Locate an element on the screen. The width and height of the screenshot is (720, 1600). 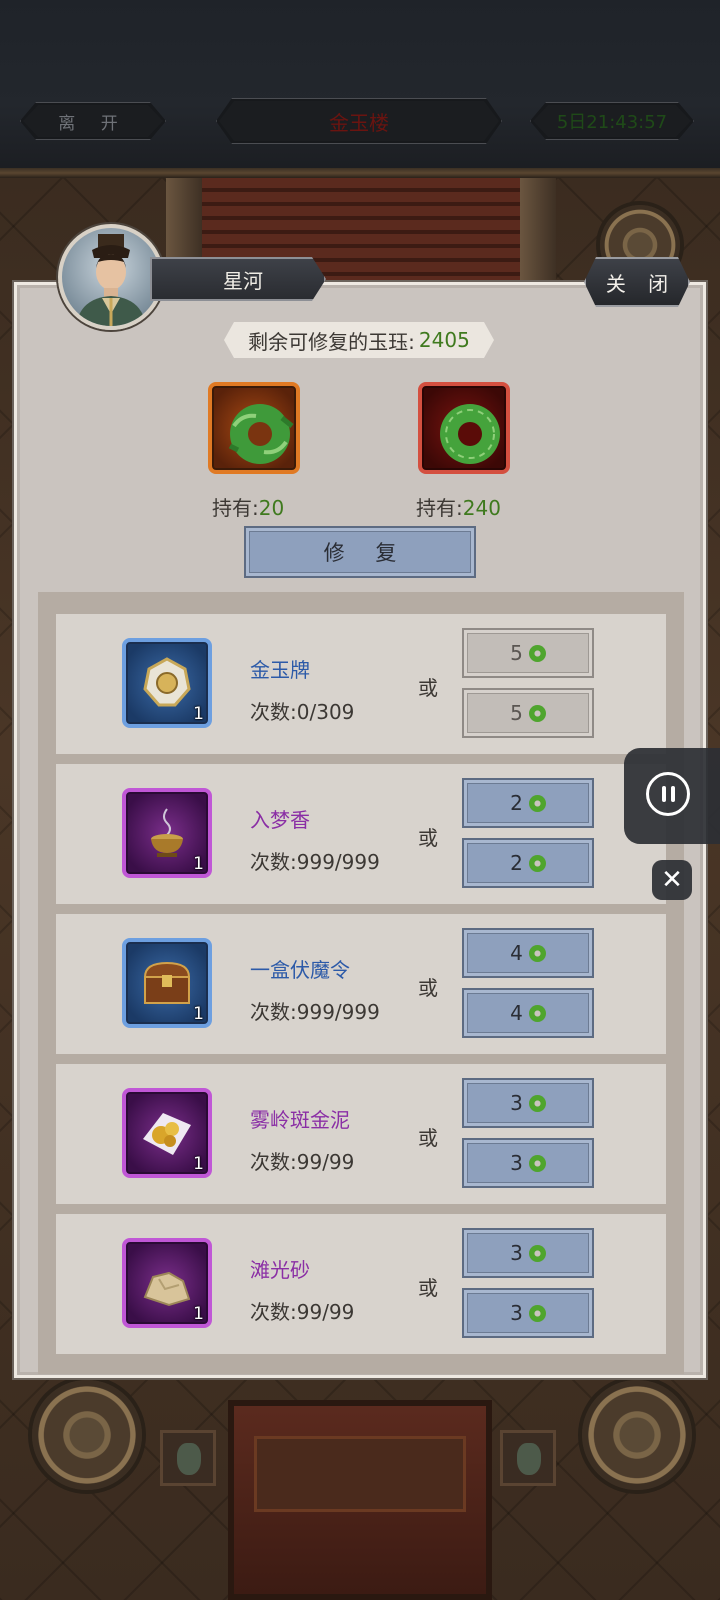
close-button: 关 闭 is located at coordinates (637, 282).